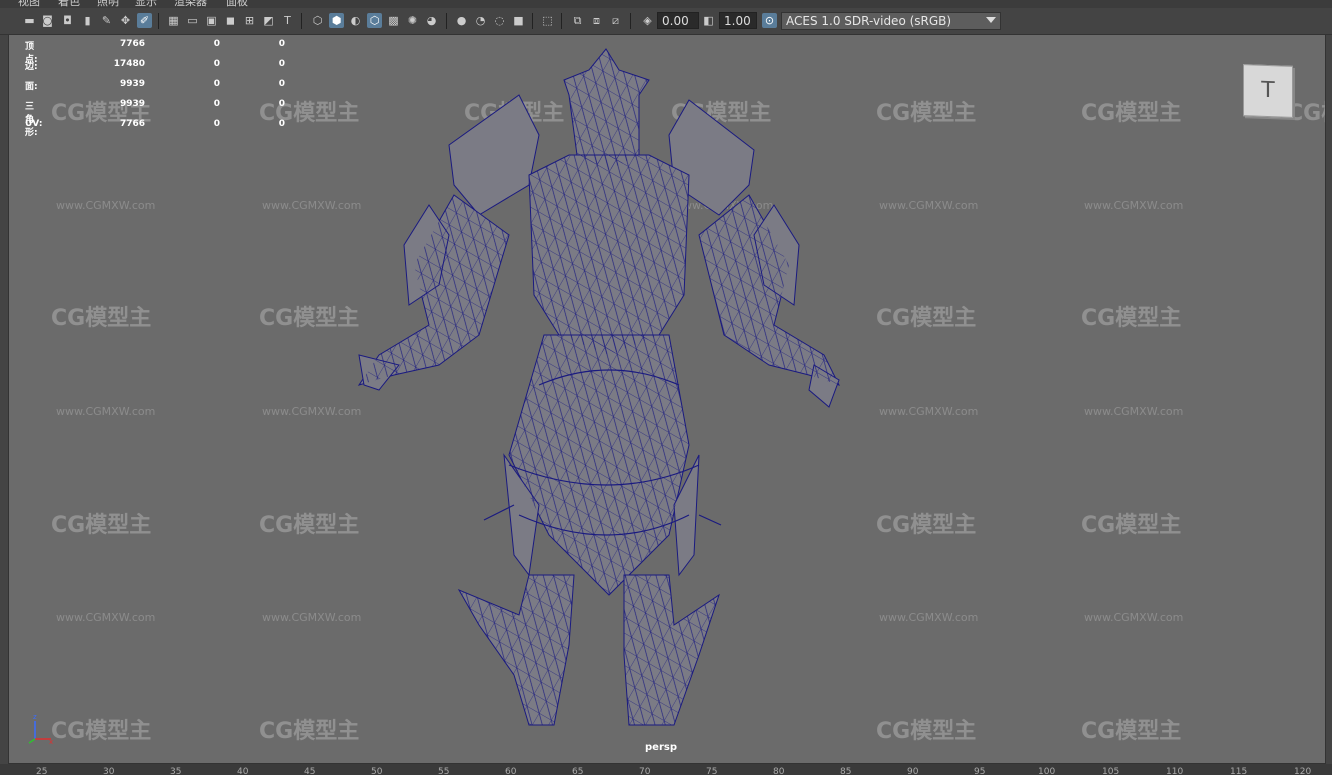 This screenshot has width=1332, height=775. I want to click on menu-lighting: 照明, so click(108, 4).